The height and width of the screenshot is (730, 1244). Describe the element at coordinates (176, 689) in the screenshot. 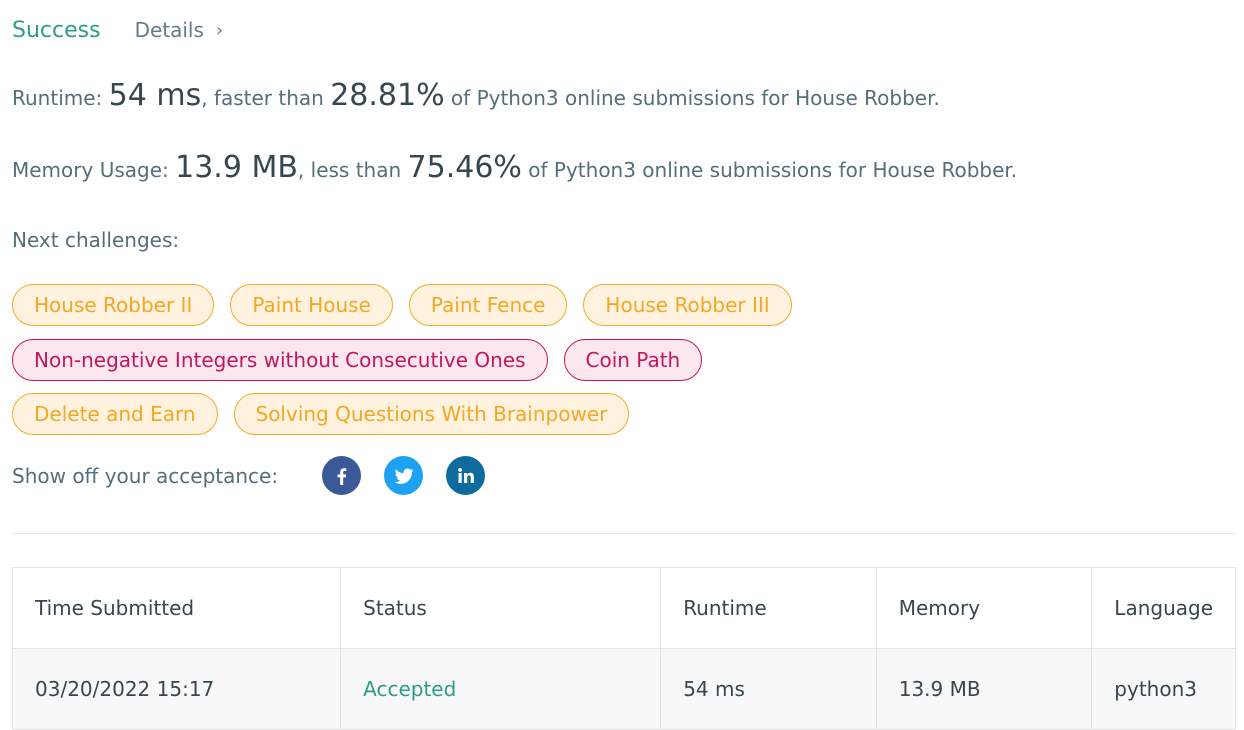

I see `cell-time-submitted: 03/20/2022 15:17` at that location.